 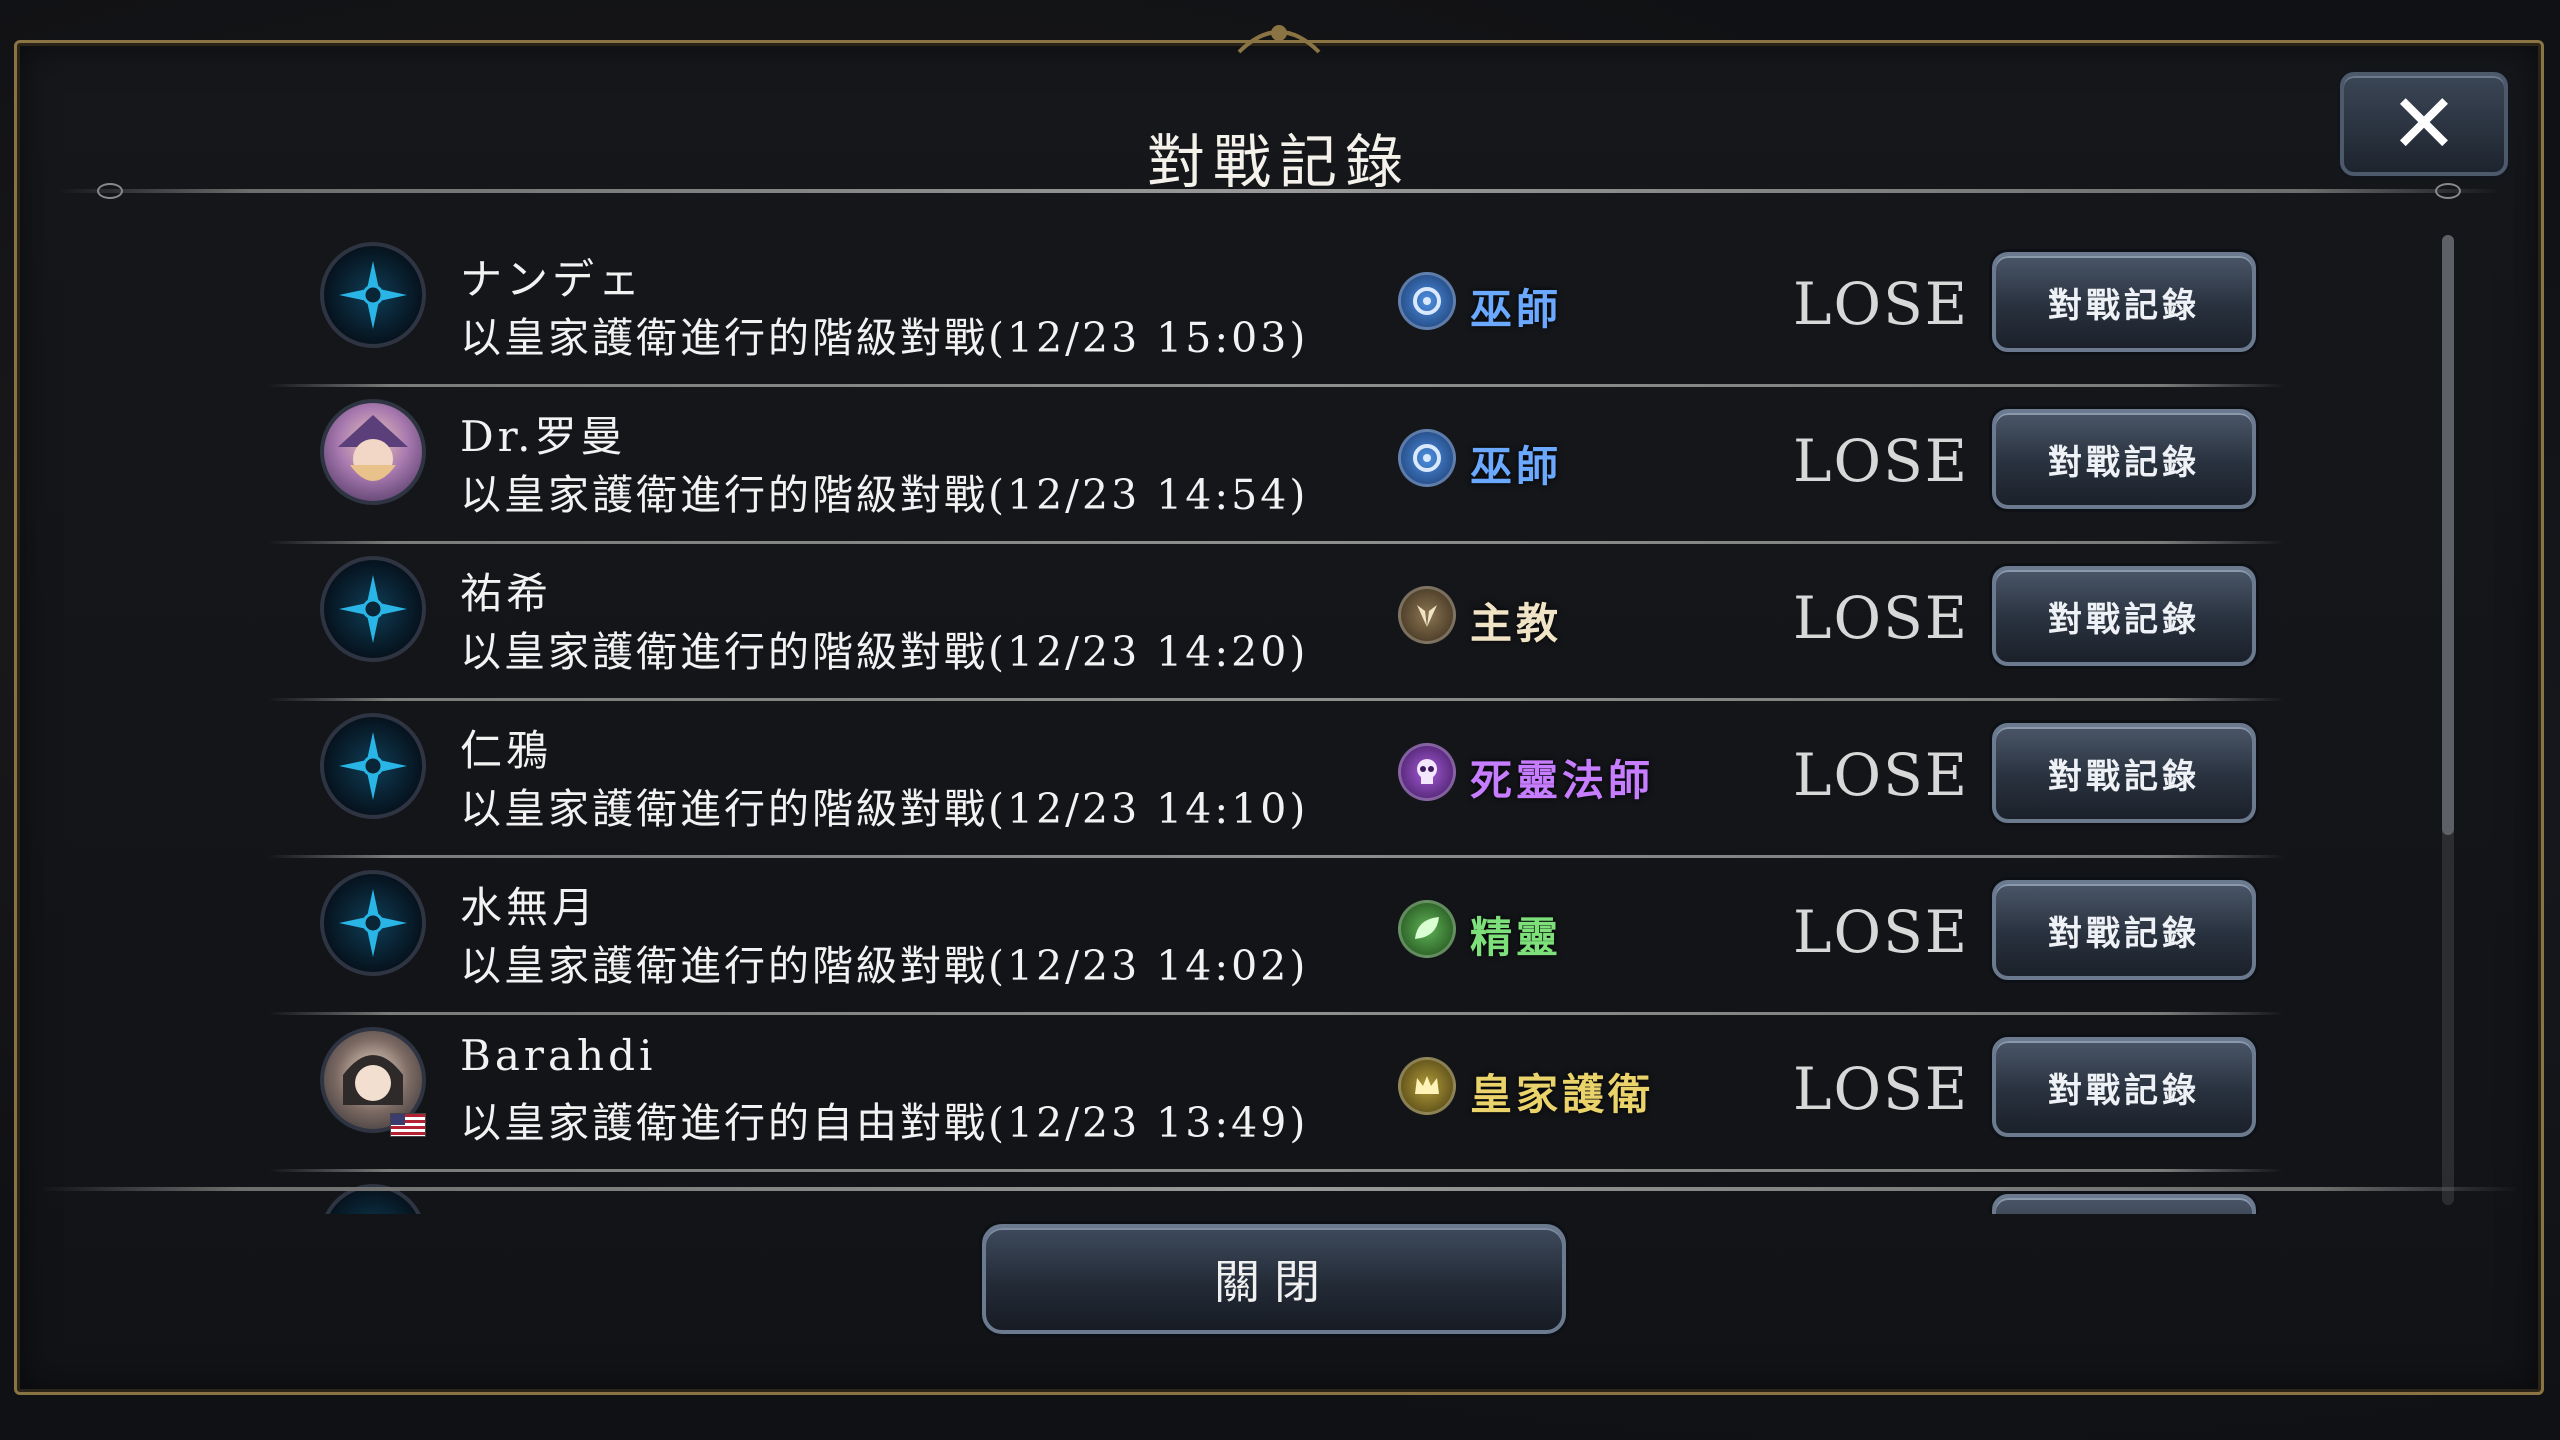 What do you see at coordinates (552, 279) in the screenshot?
I see `opponent-name: ナンデェ` at bounding box center [552, 279].